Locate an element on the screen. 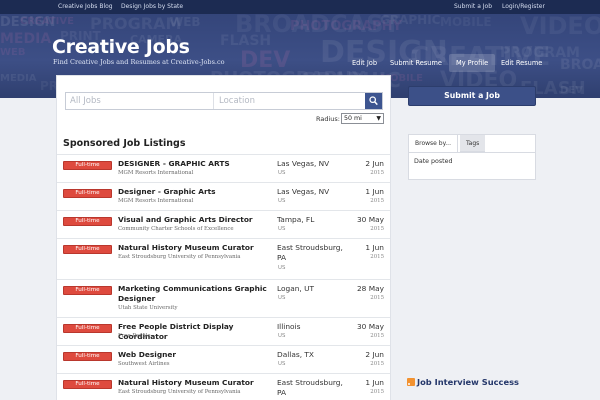 The width and height of the screenshot is (600, 400). section-title: Sponsored Job Listings is located at coordinates (124, 143).